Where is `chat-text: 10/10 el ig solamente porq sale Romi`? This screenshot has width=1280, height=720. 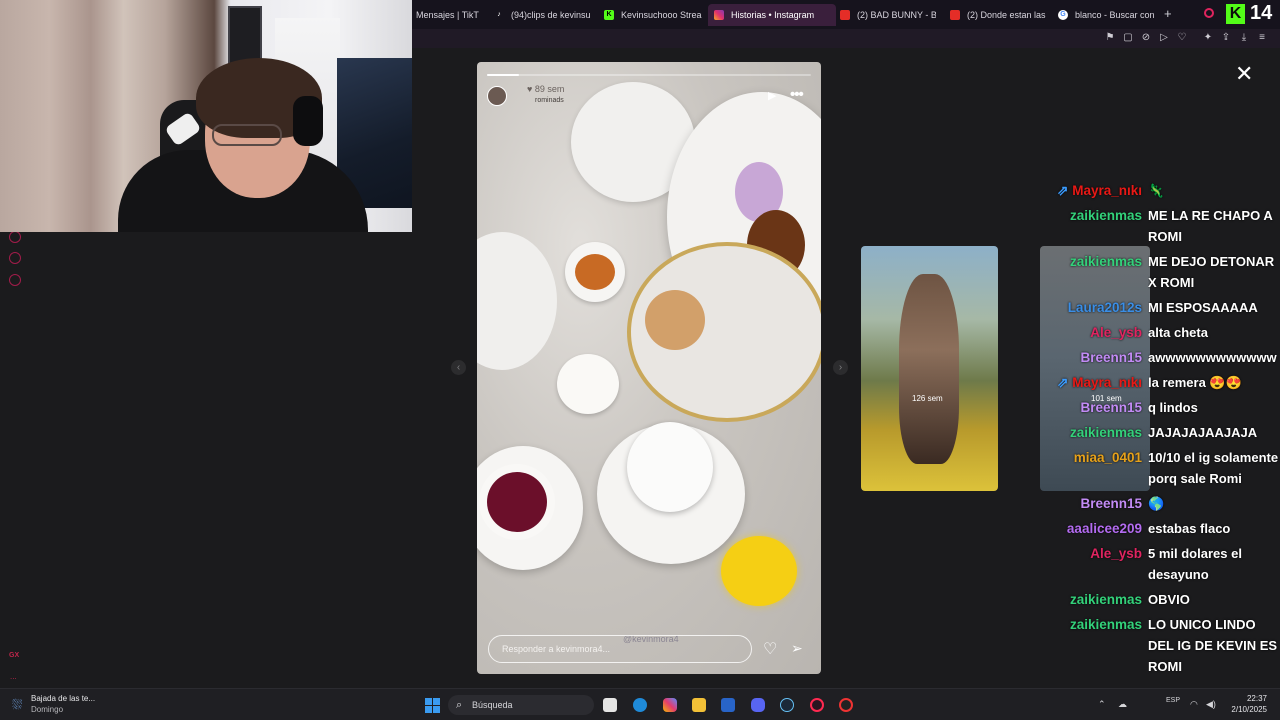
chat-text: 10/10 el ig solamente porq sale Romi is located at coordinates (1214, 468).